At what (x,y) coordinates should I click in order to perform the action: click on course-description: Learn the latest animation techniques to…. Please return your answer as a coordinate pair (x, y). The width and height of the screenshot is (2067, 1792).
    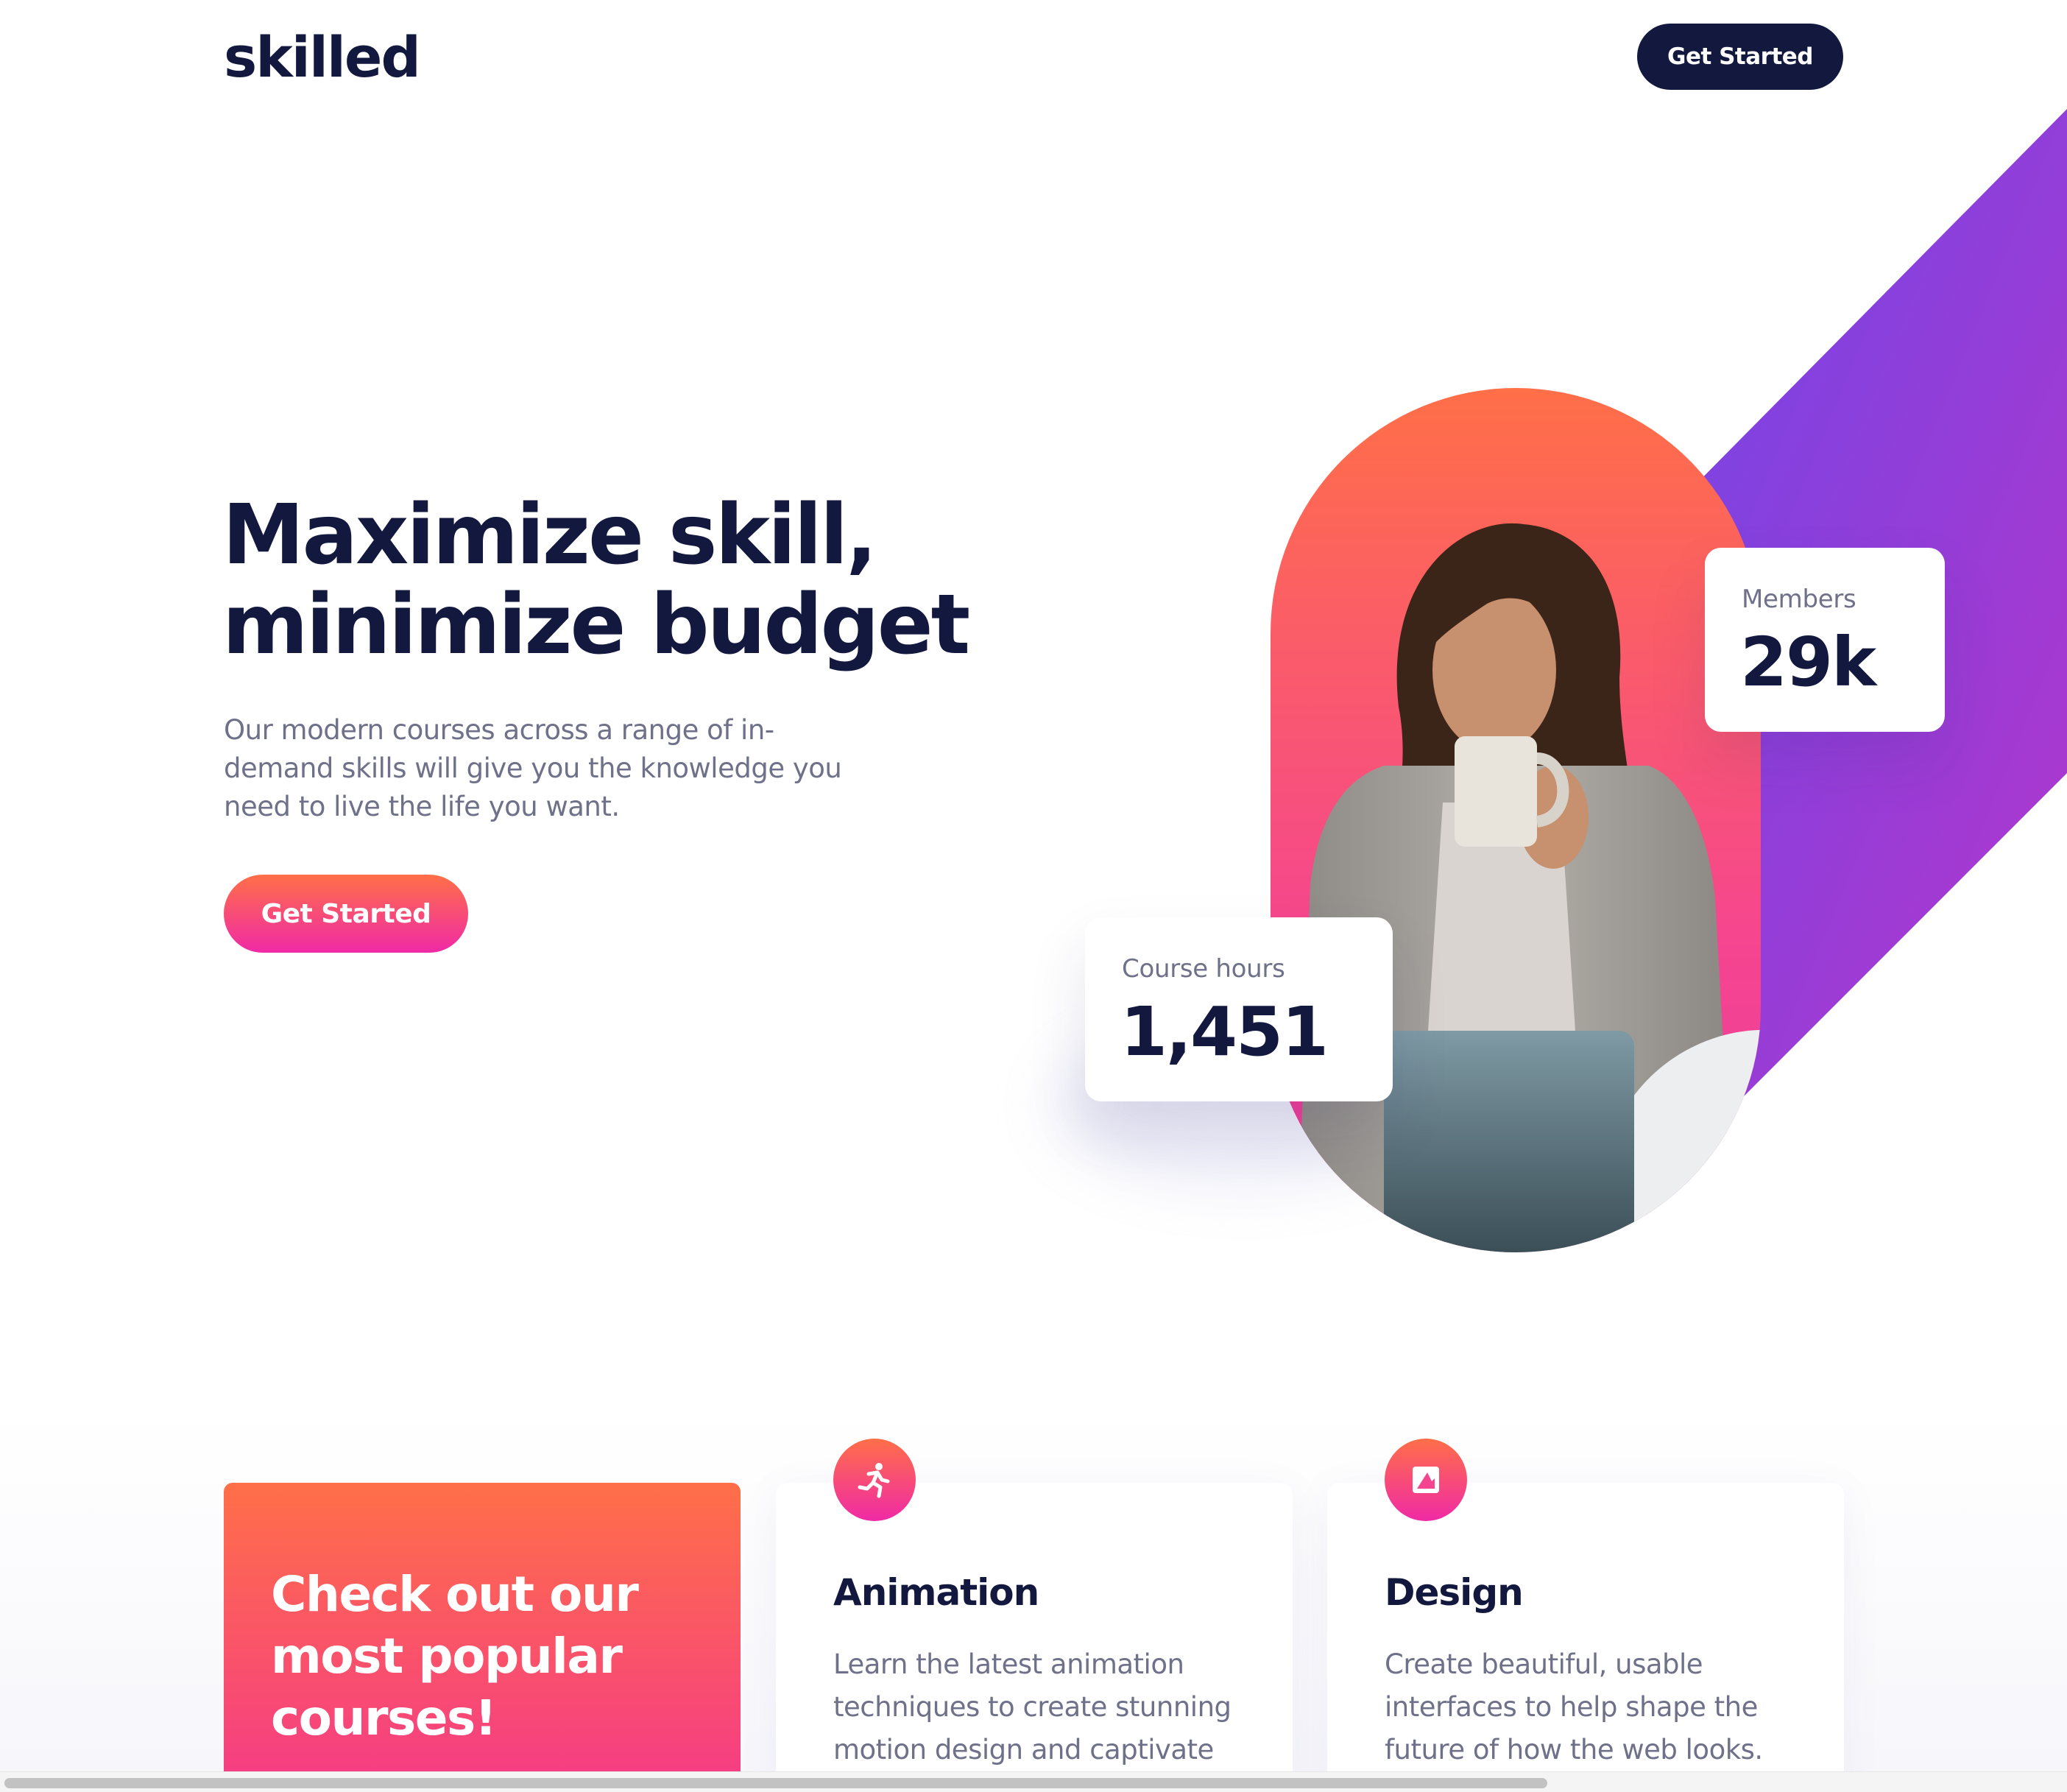
    Looking at the image, I should click on (1032, 1707).